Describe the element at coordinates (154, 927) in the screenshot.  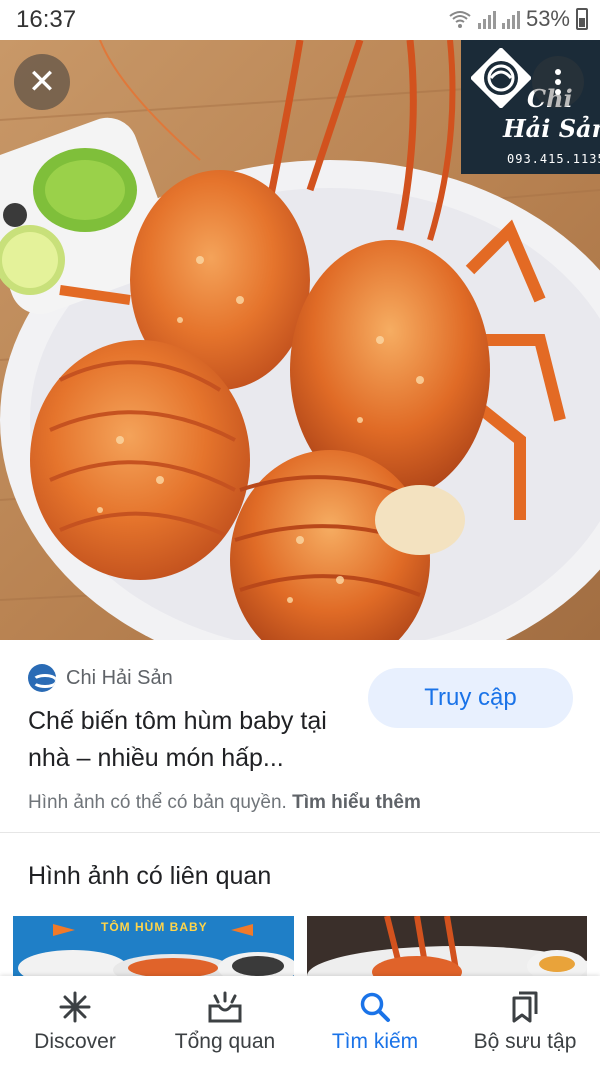
I see `thumbnail-banner-text: TÔM HÙM BABY` at that location.